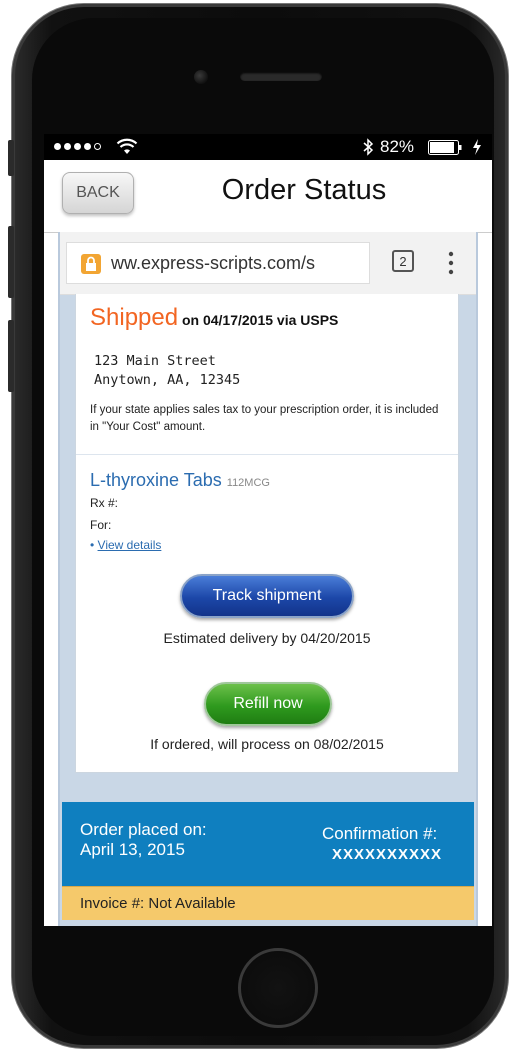 Image resolution: width=510 pixels, height=1053 pixels. I want to click on track-shipment-button: Track shipment, so click(267, 596).